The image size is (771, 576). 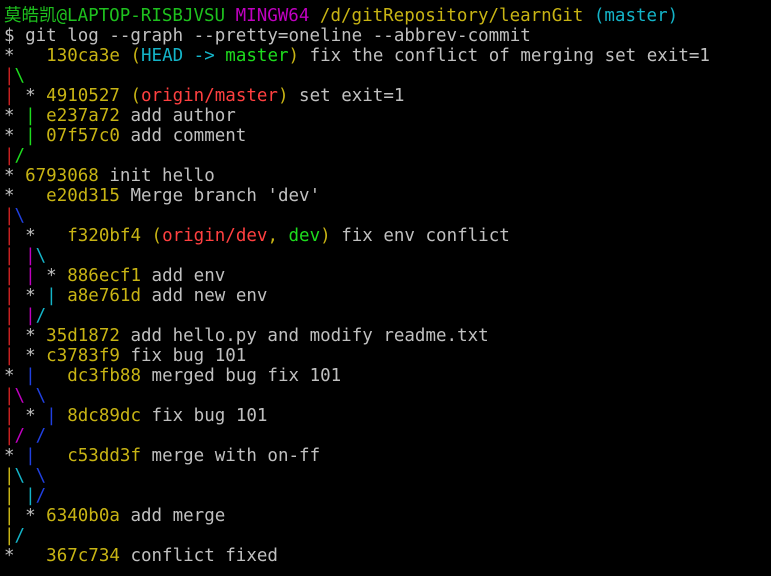 What do you see at coordinates (215, 236) in the screenshot?
I see `terminal-text-segment: origin/dev` at bounding box center [215, 236].